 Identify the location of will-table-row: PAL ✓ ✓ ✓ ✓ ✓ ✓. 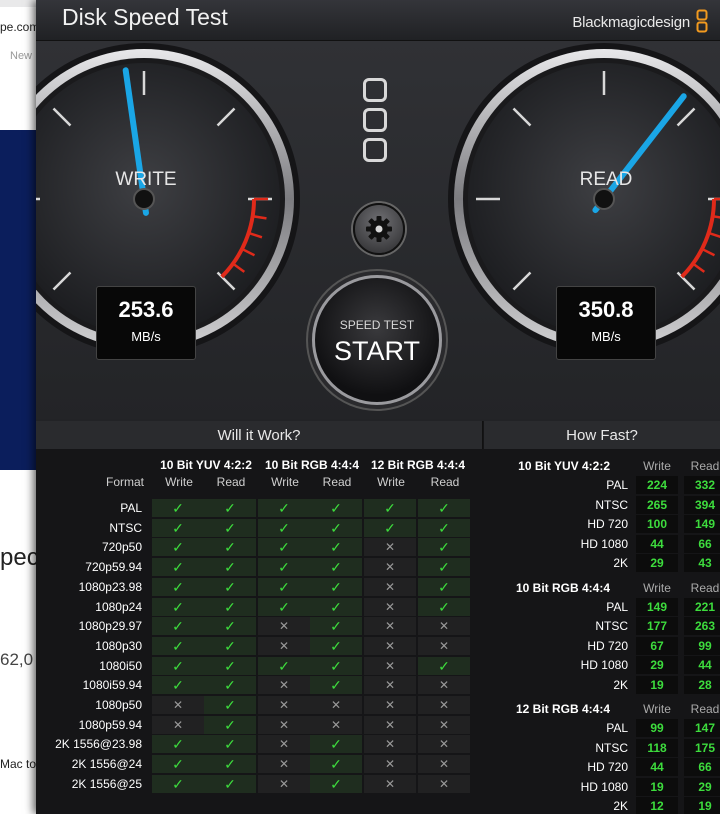
(258, 508).